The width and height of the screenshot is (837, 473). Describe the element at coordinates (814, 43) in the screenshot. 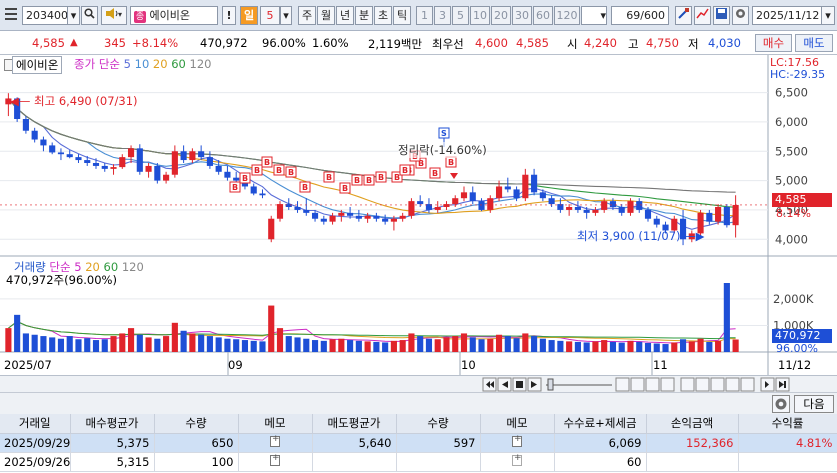

I see `sell-button: 매도` at that location.